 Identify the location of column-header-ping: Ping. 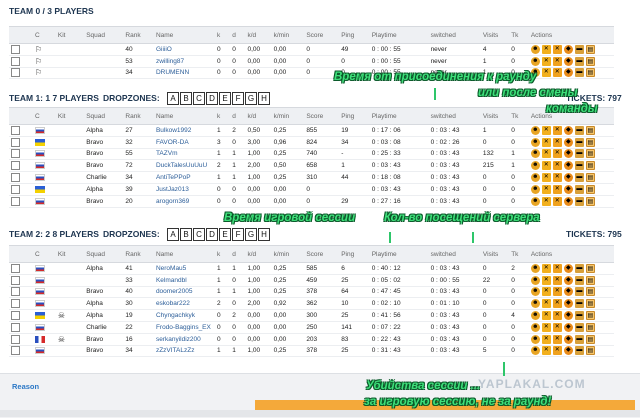
(354, 254).